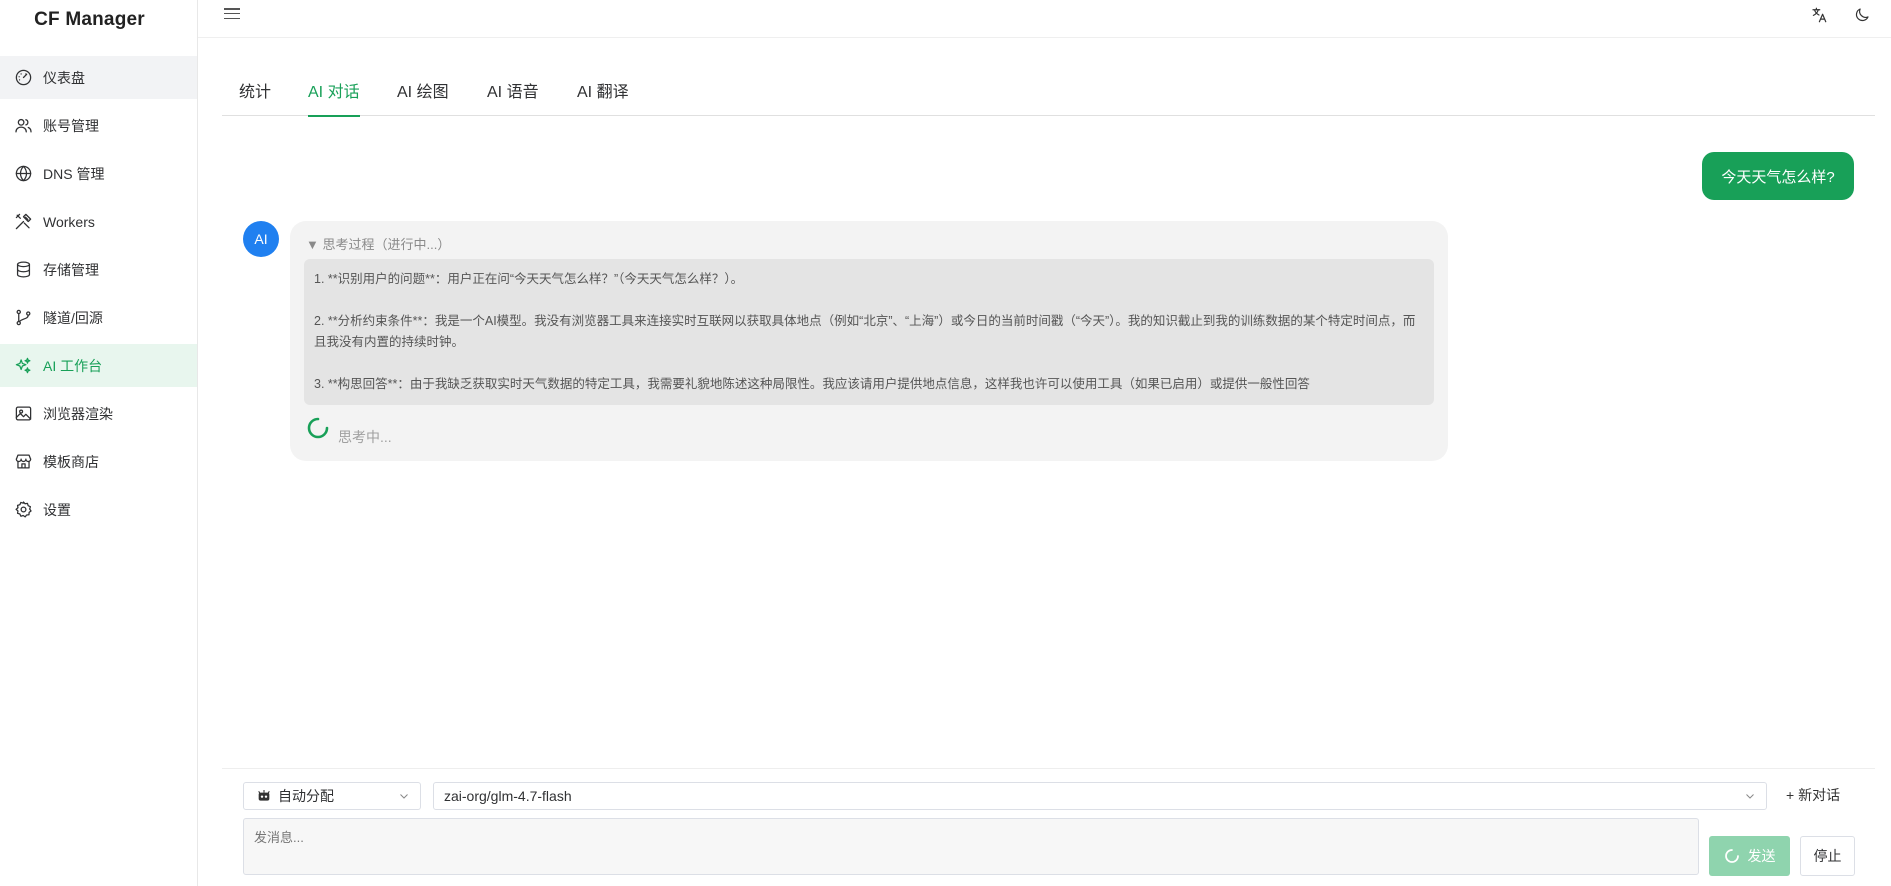 This screenshot has height=886, width=1891. I want to click on tab-active-indicator, so click(334, 116).